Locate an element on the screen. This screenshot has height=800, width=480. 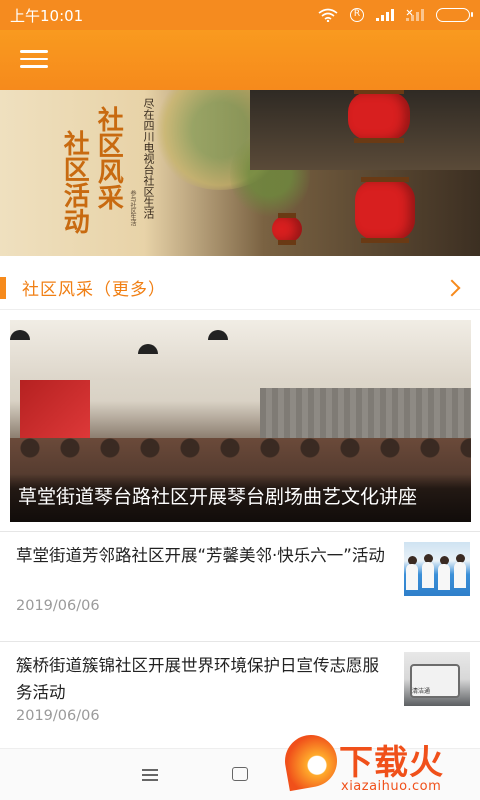
banner-title-2: 社区活动 is located at coordinates (74, 182).